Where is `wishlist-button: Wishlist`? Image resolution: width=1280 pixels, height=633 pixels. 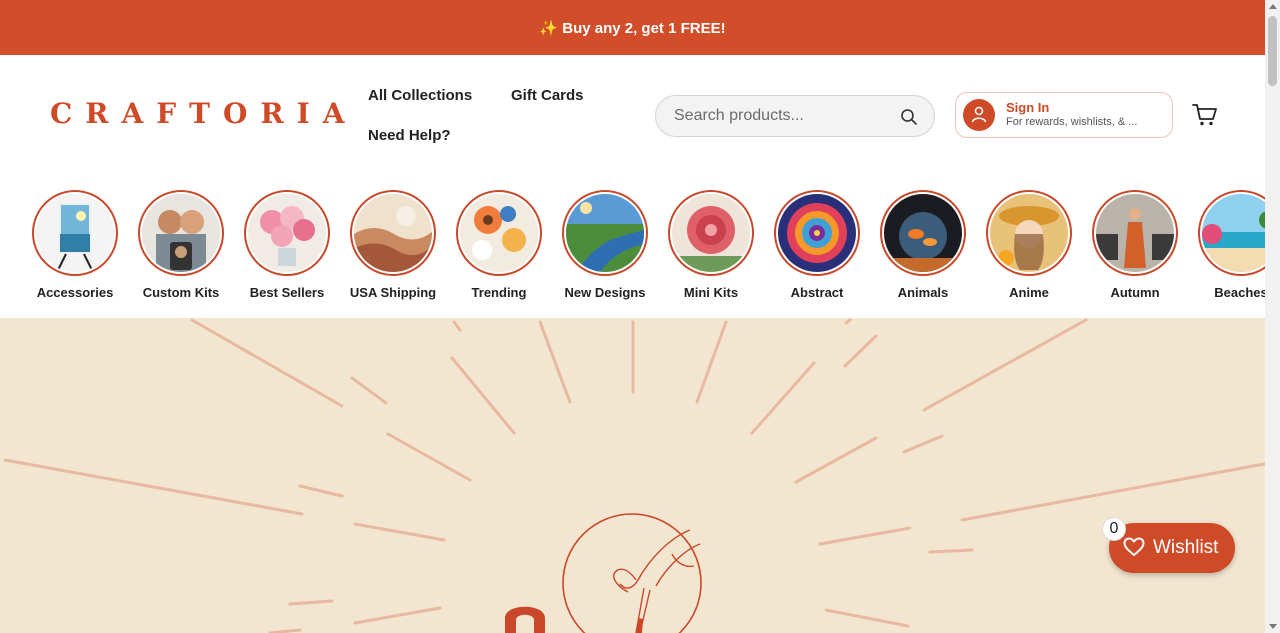
wishlist-button: Wishlist is located at coordinates (1172, 548).